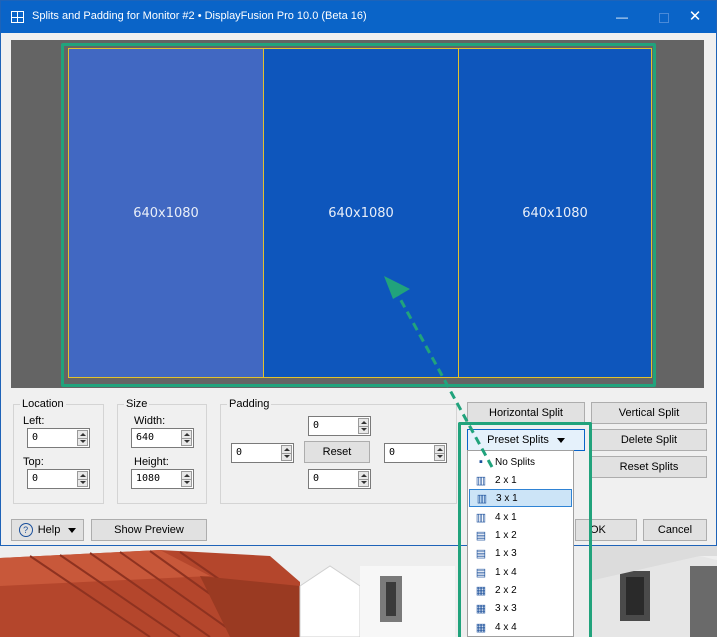 Image resolution: width=717 pixels, height=637 pixels. I want to click on menu-highlight-box, so click(525, 529).